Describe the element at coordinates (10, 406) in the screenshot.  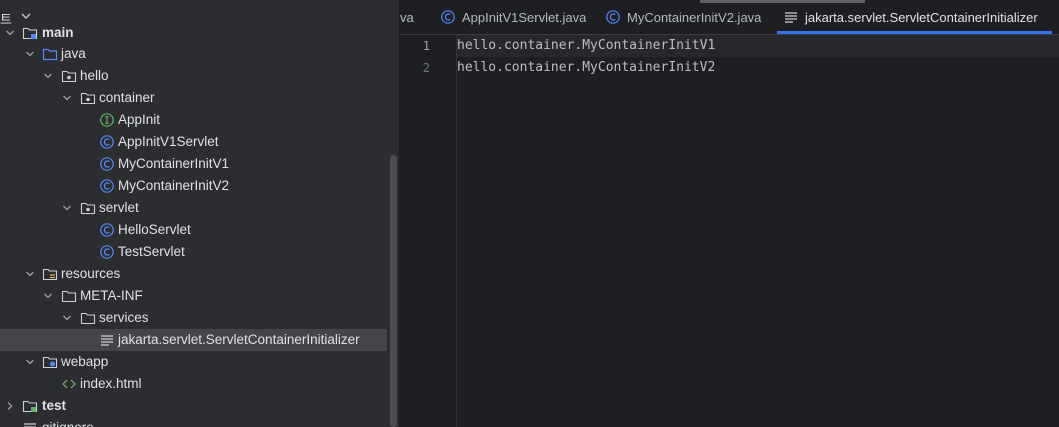
I see `chevron-right-icon` at that location.